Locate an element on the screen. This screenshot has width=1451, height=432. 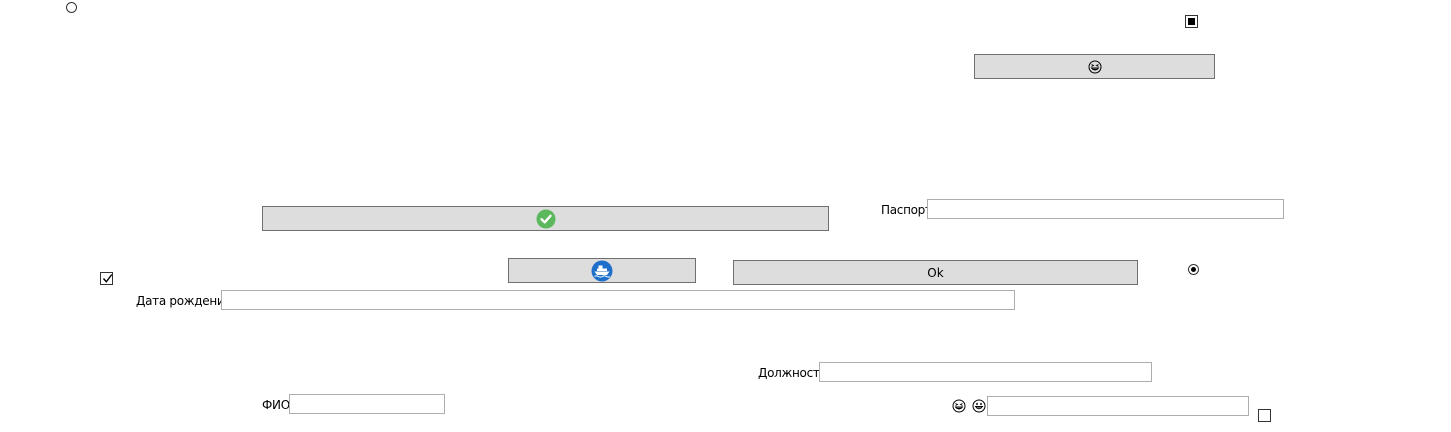
checkbox-left is located at coordinates (106, 278).